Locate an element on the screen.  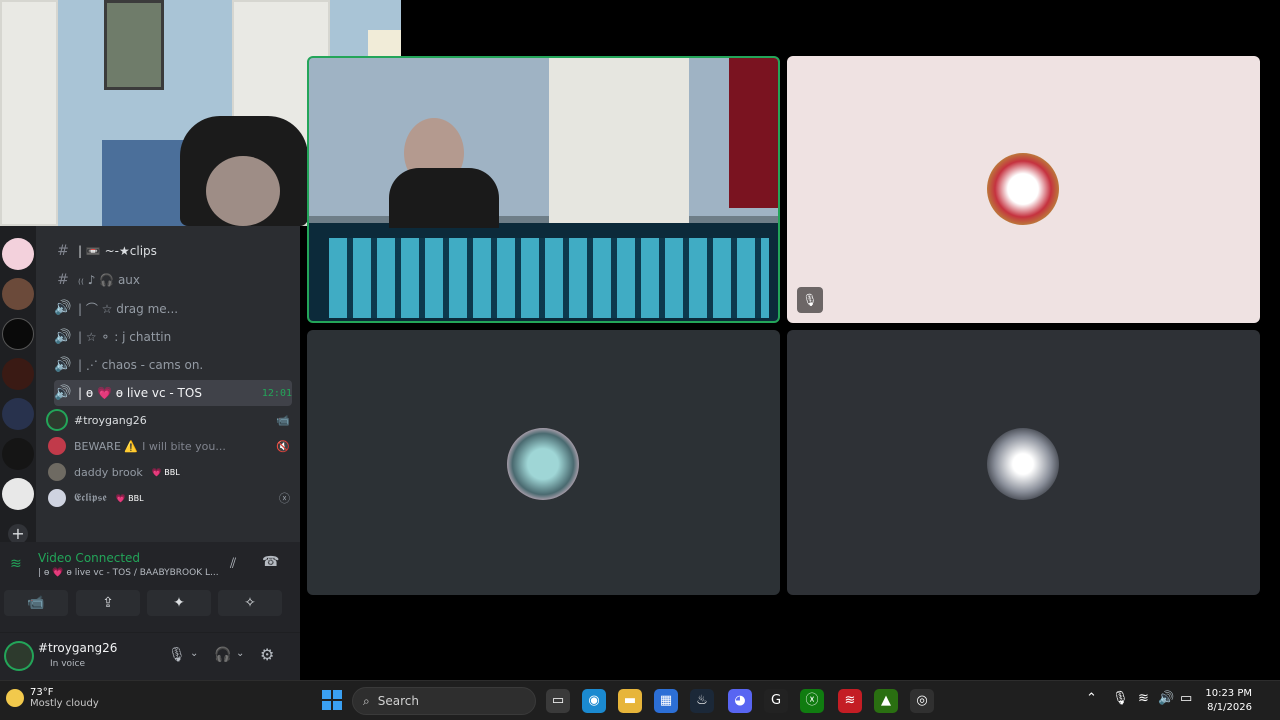
voice-member: BEWARE ⚠️ I will bite you... 🔇 is located at coordinates (169, 446).